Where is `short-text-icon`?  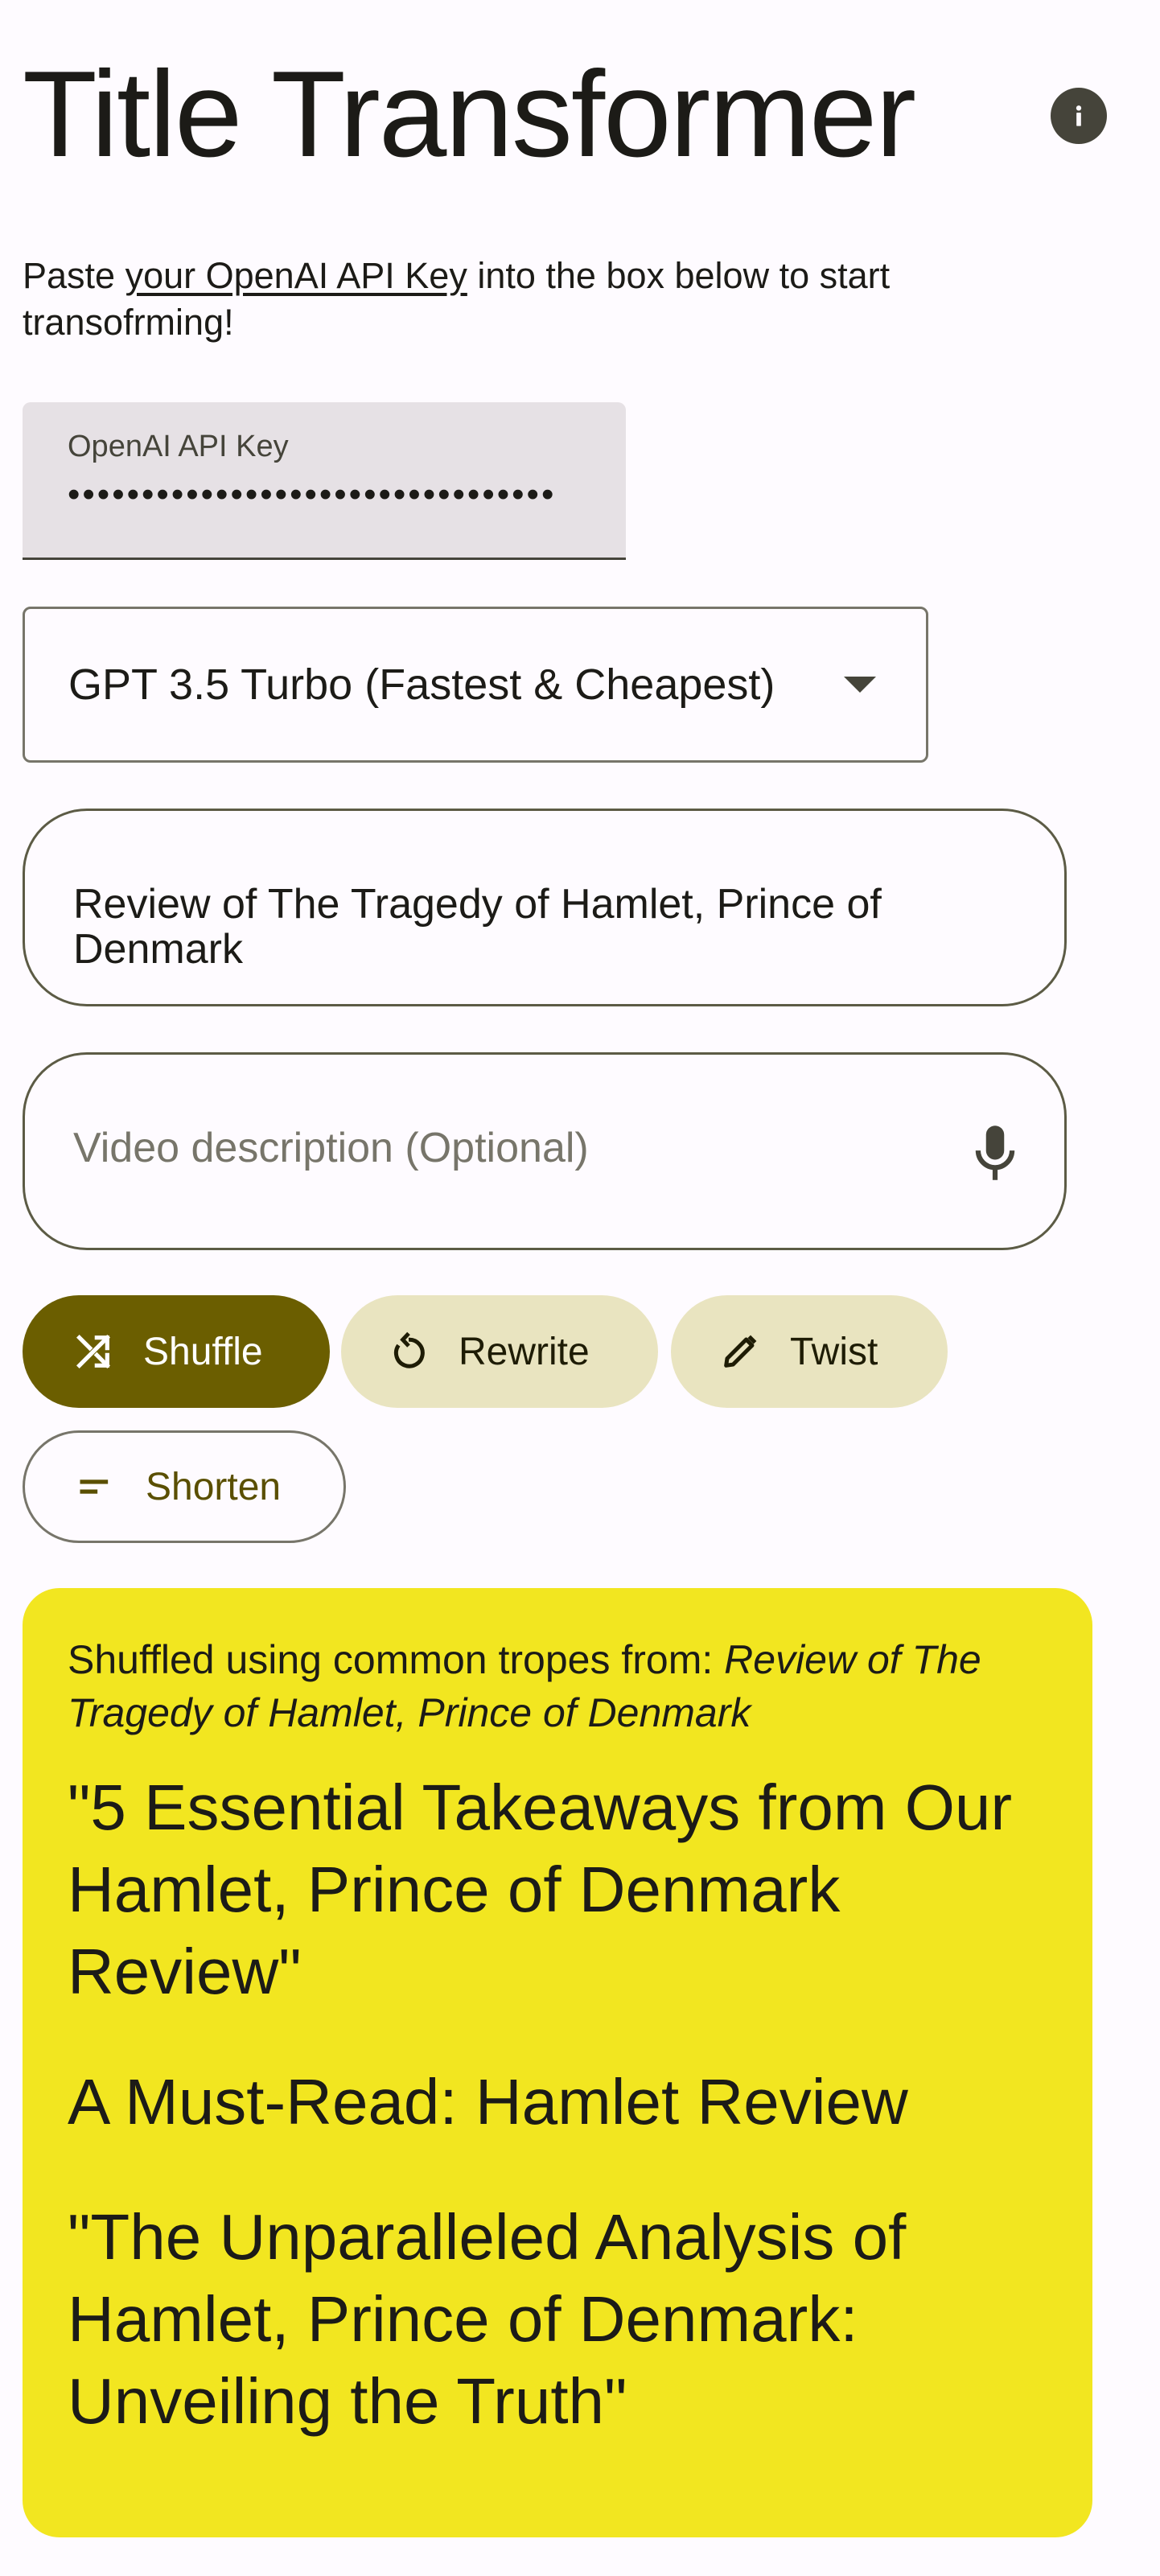
short-text-icon is located at coordinates (95, 1486).